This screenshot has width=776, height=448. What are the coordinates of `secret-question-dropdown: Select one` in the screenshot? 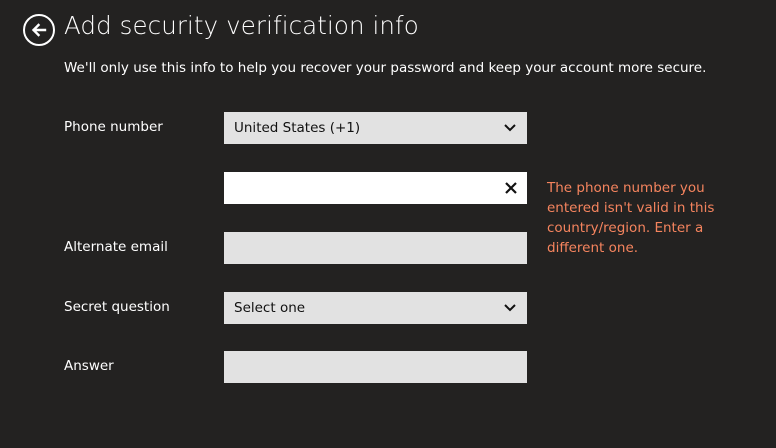 It's located at (375, 308).